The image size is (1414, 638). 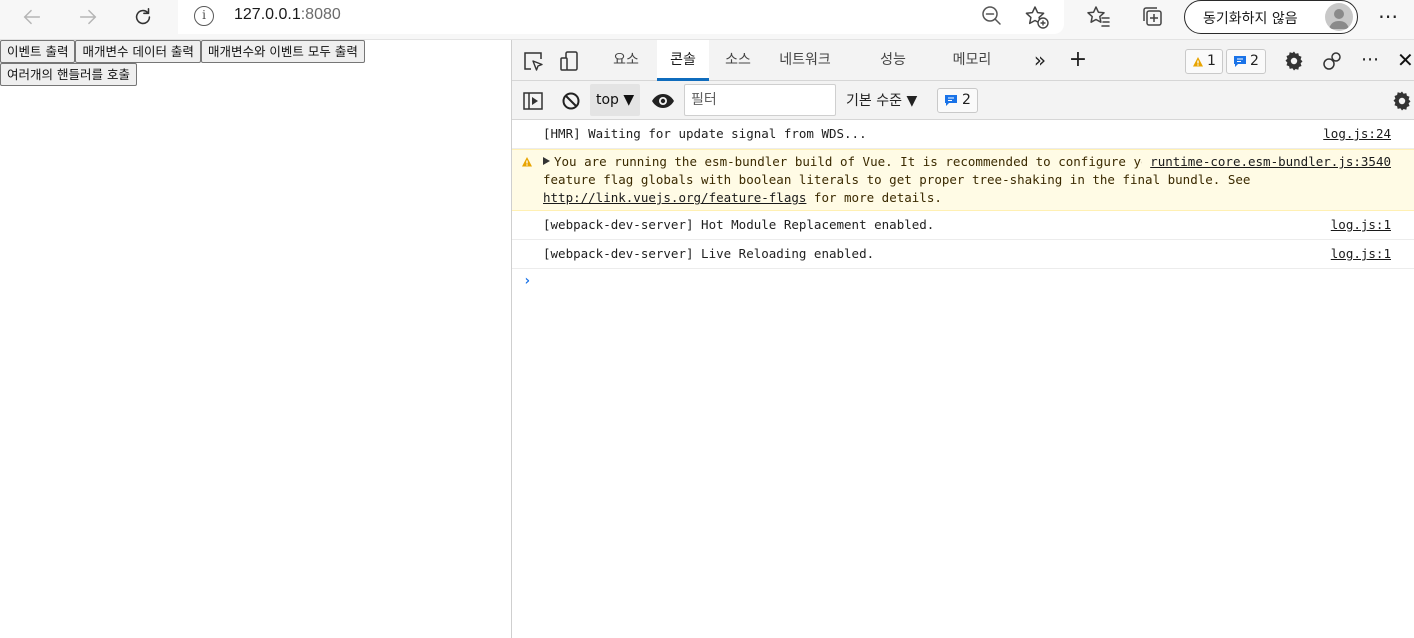 What do you see at coordinates (663, 101) in the screenshot?
I see `live-expression-eye-icon` at bounding box center [663, 101].